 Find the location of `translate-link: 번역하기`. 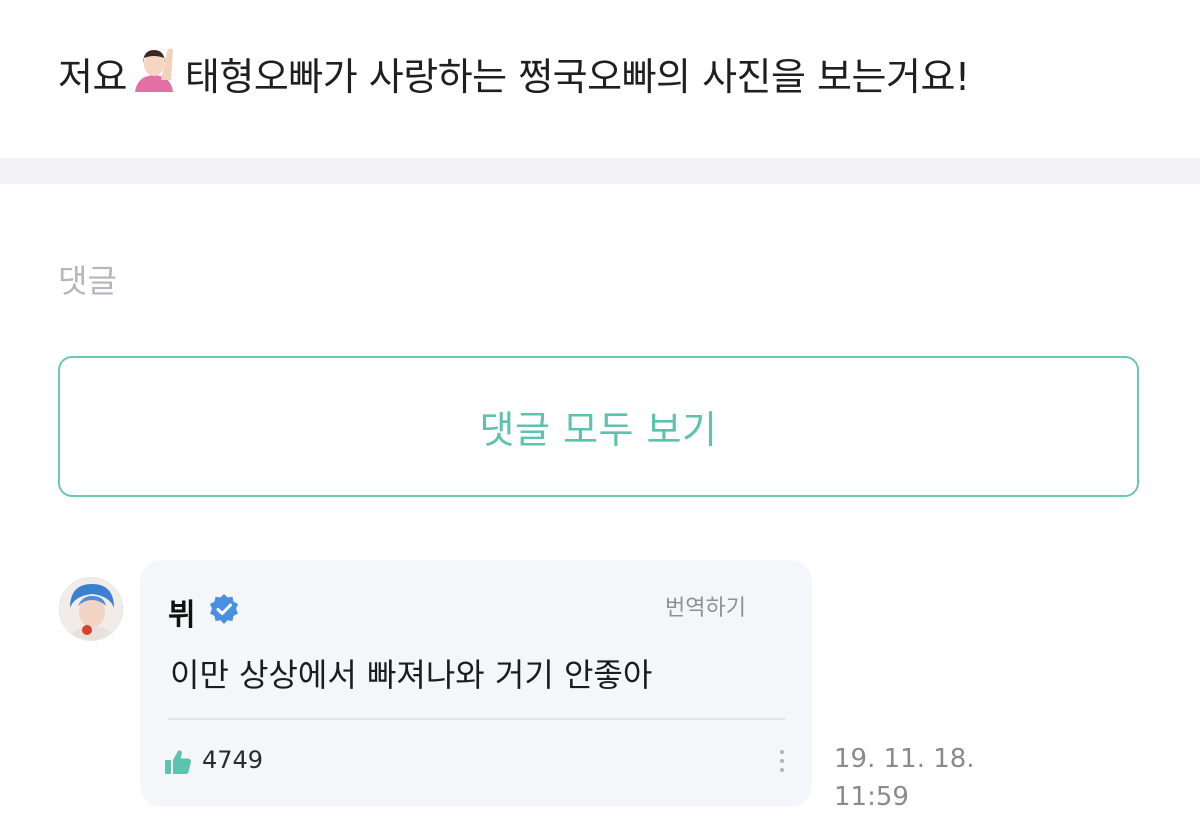

translate-link: 번역하기 is located at coordinates (705, 606).